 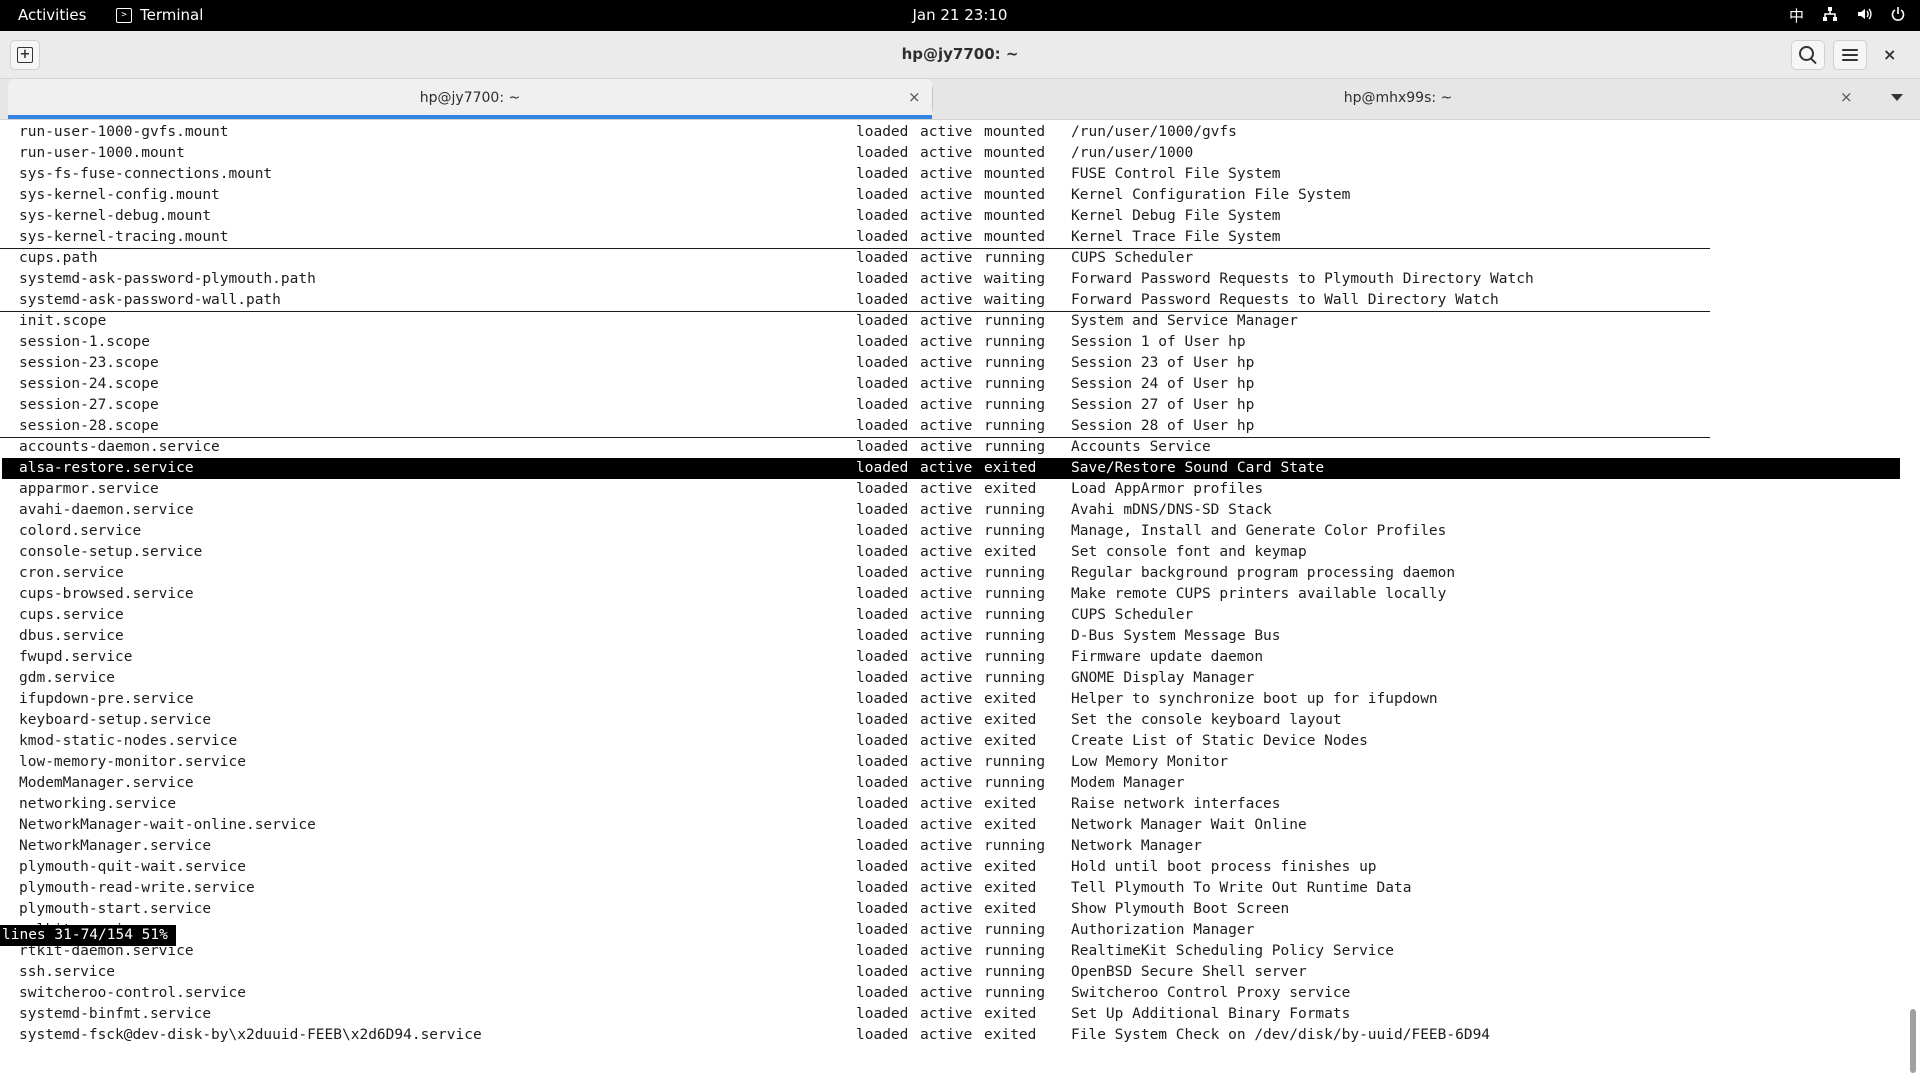 What do you see at coordinates (1847, 15) in the screenshot?
I see `system-tray: 中` at bounding box center [1847, 15].